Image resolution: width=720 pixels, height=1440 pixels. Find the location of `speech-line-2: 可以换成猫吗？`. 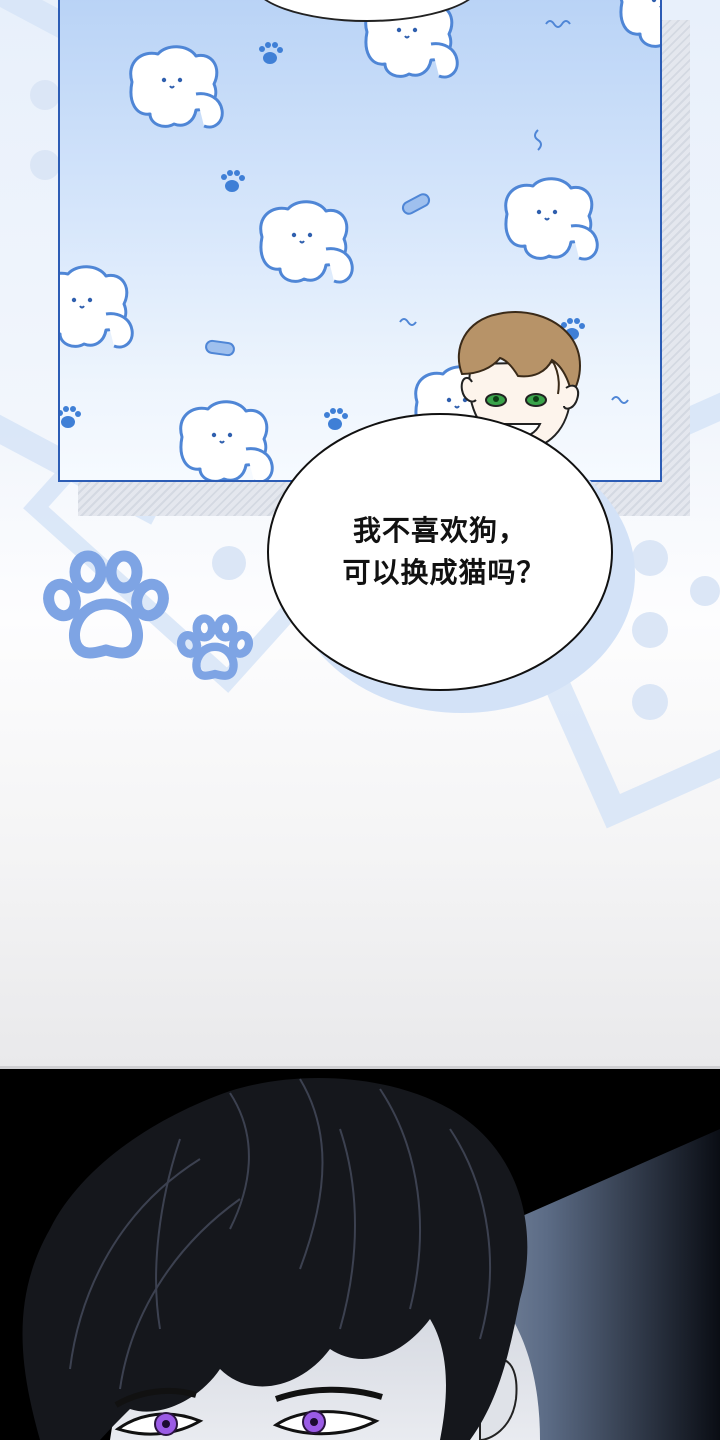

speech-line-2: 可以换成猫吗？ is located at coordinates (444, 572).